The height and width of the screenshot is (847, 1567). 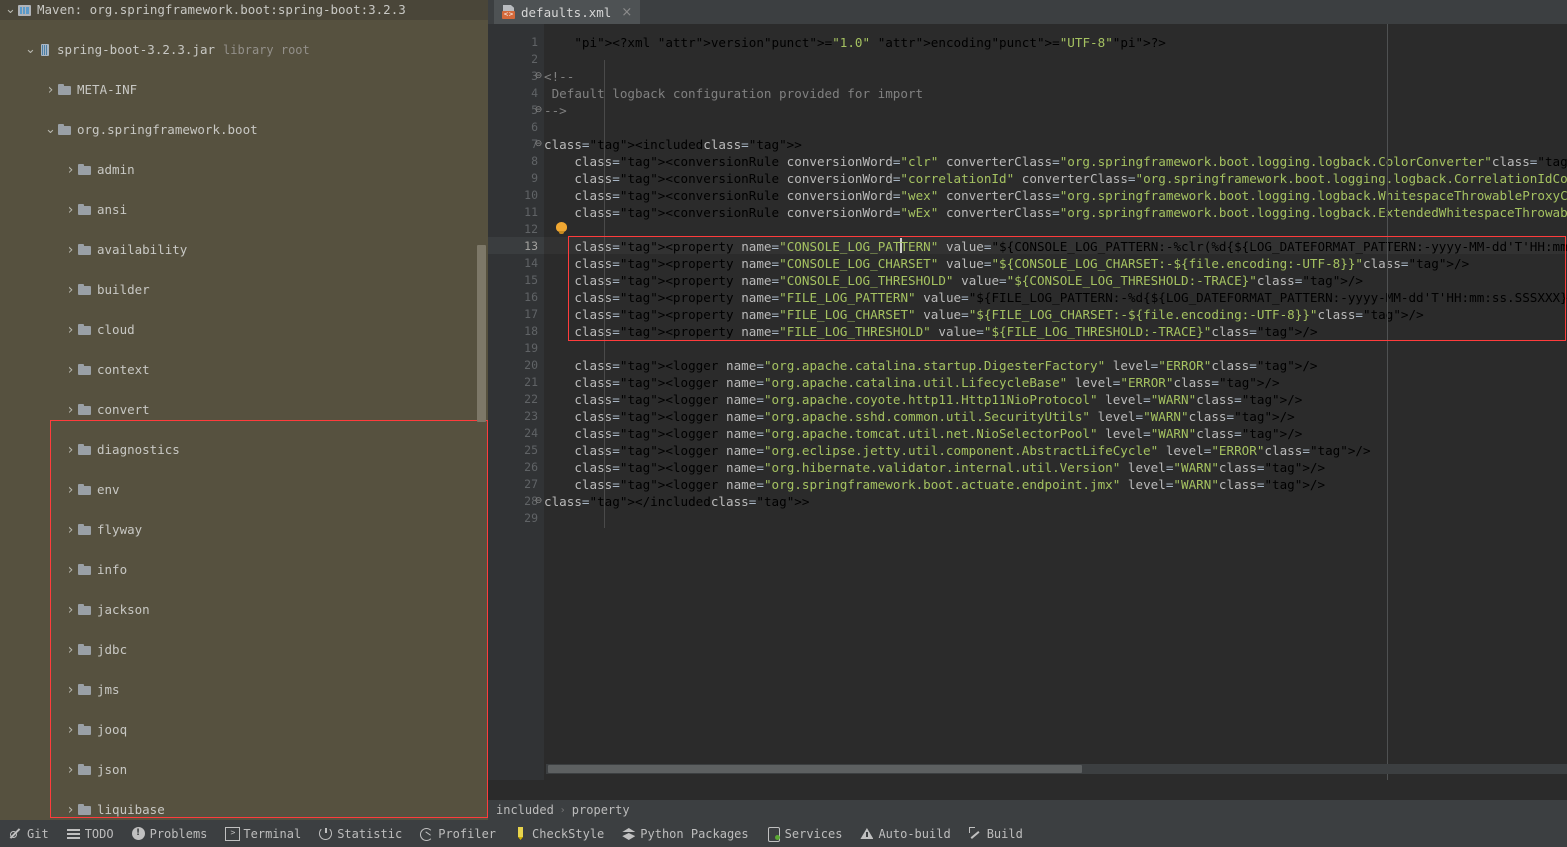 I want to click on tree-item: › admin, so click(x=244, y=170).